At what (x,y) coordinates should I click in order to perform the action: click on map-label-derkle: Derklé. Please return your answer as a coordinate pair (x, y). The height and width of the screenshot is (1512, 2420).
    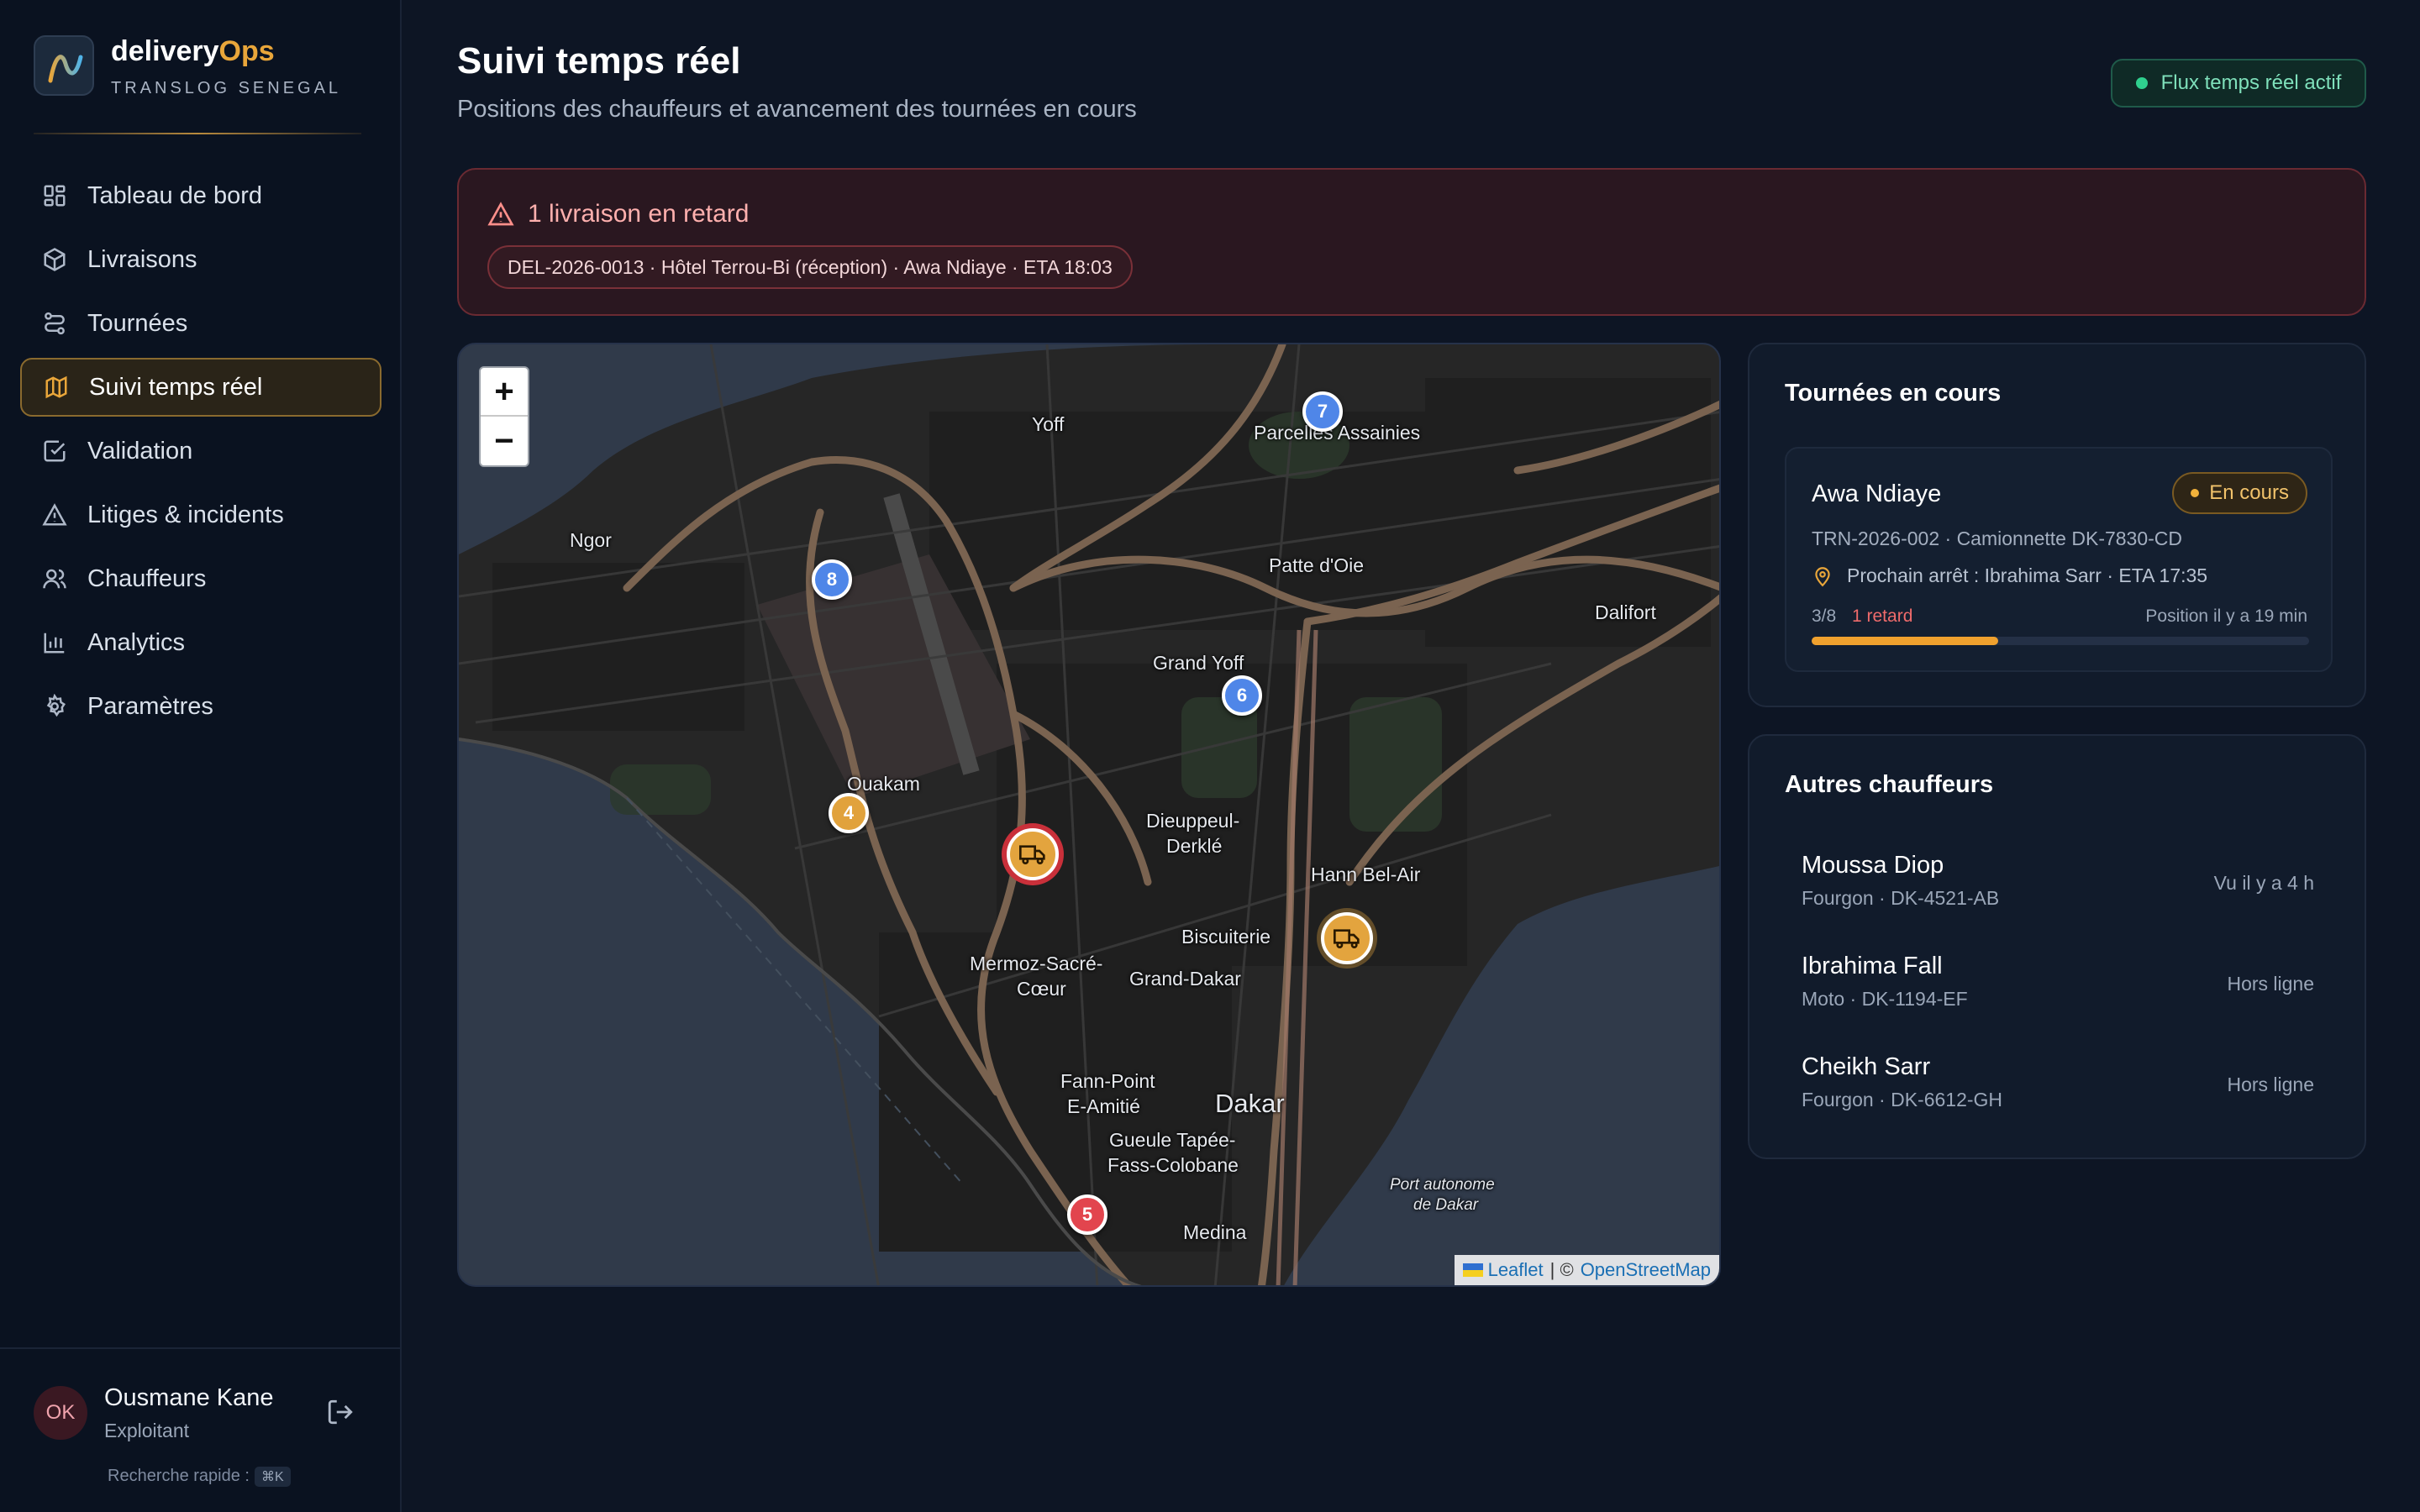
    Looking at the image, I should click on (1195, 846).